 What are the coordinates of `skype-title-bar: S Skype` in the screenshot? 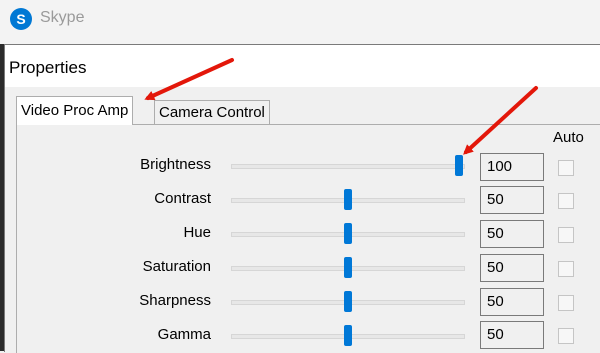 It's located at (300, 22).